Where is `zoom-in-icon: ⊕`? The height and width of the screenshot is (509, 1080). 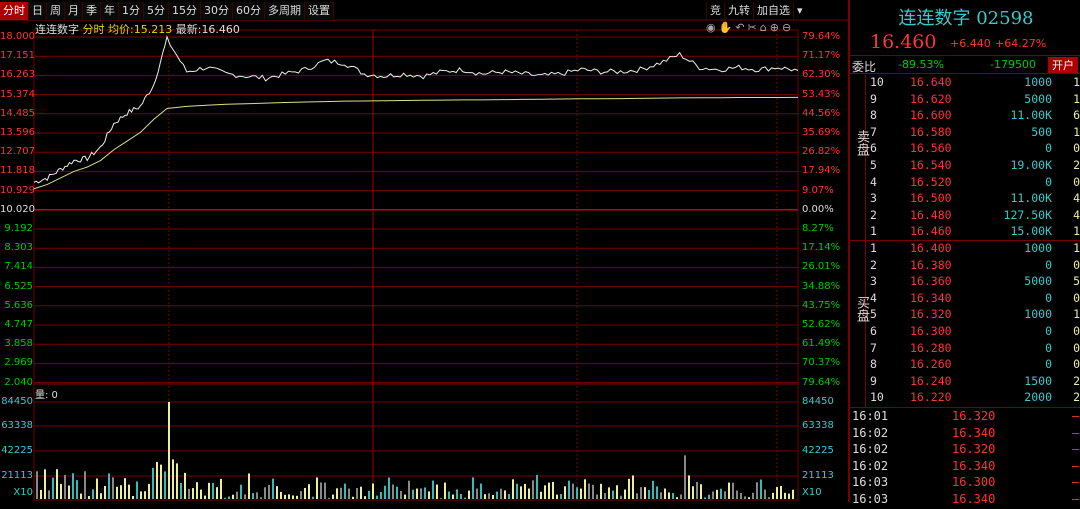
zoom-in-icon: ⊕ is located at coordinates (776, 27).